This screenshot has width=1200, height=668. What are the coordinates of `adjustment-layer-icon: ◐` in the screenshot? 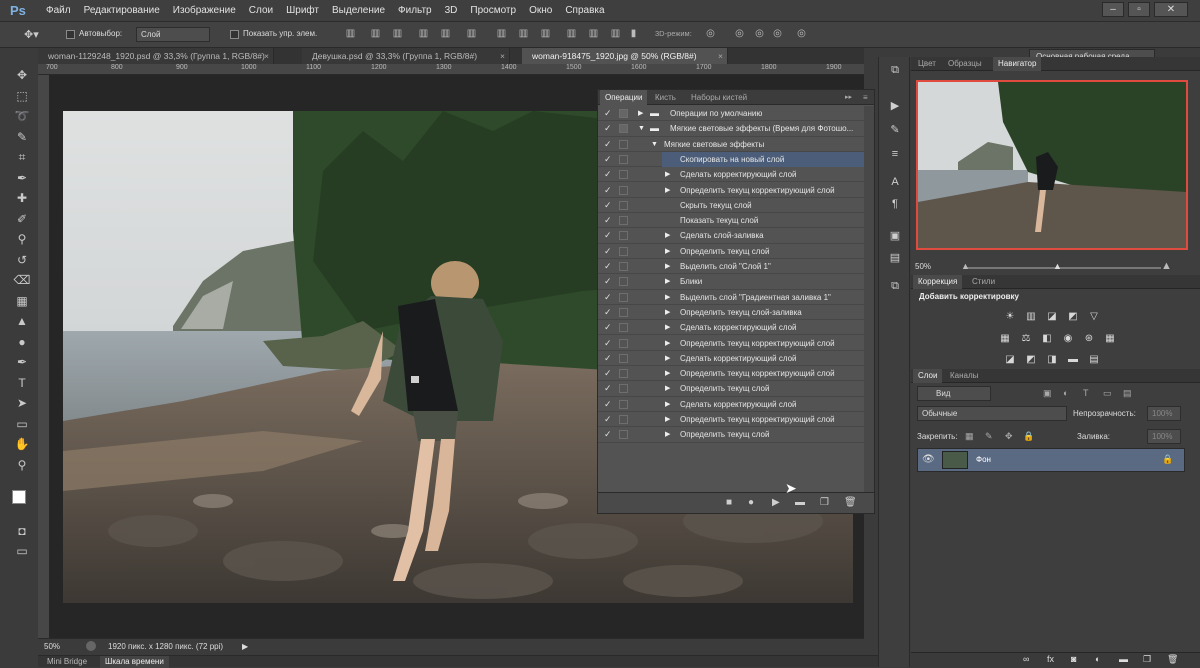 It's located at (1097, 659).